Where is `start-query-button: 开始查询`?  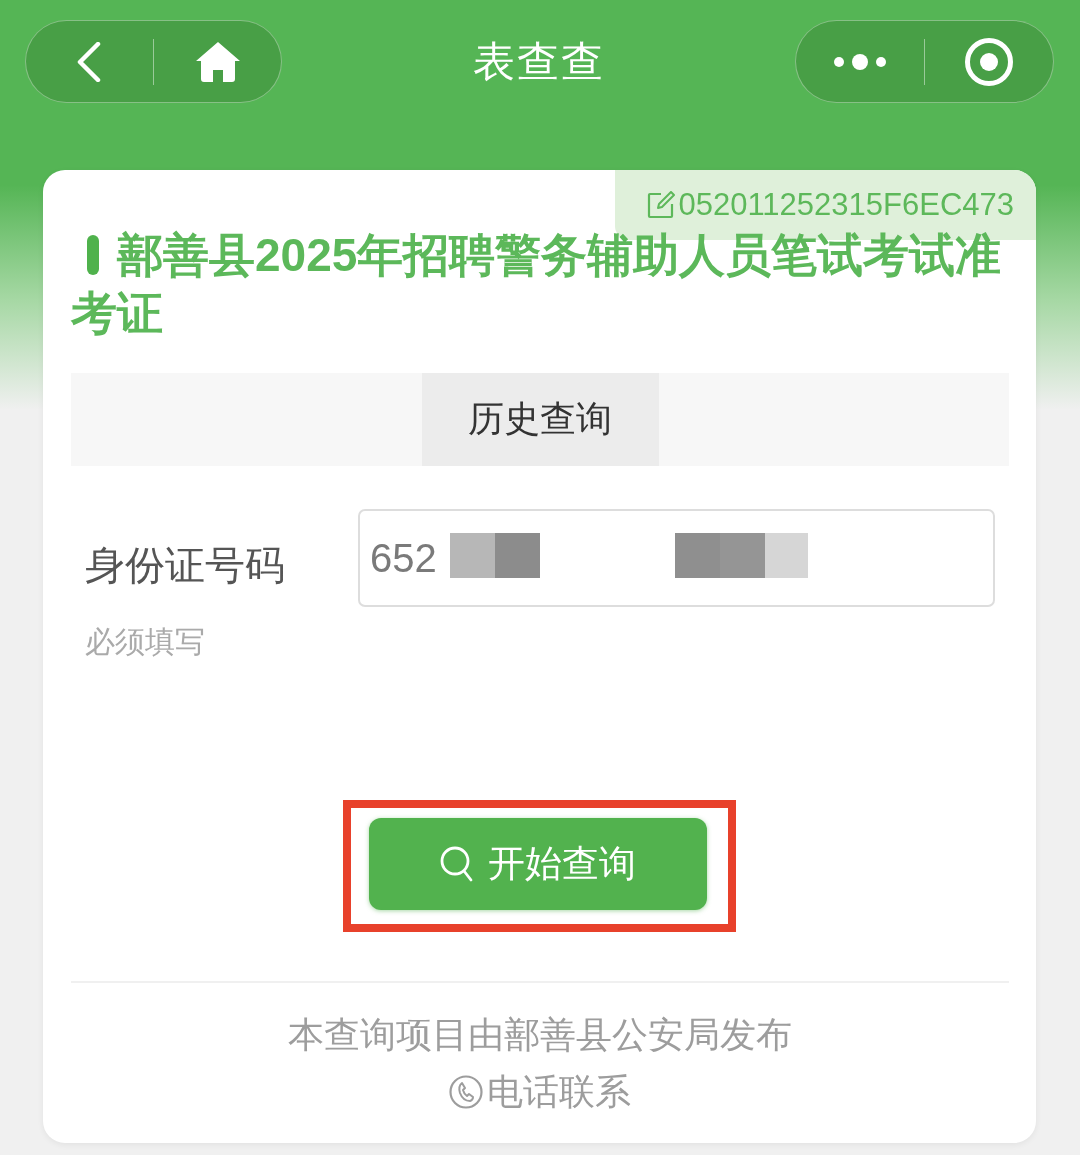
start-query-button: 开始查询 is located at coordinates (538, 864).